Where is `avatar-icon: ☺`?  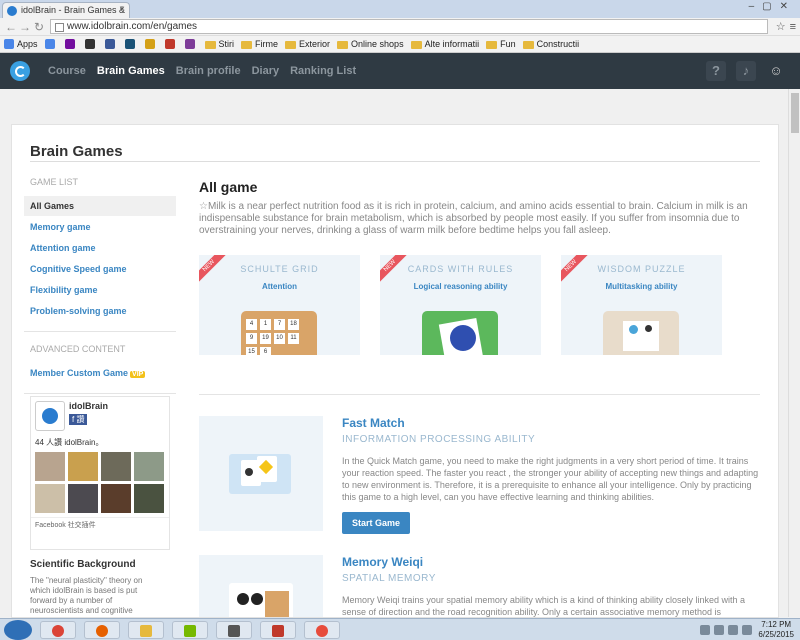
avatar-icon: ☺ is located at coordinates (776, 71).